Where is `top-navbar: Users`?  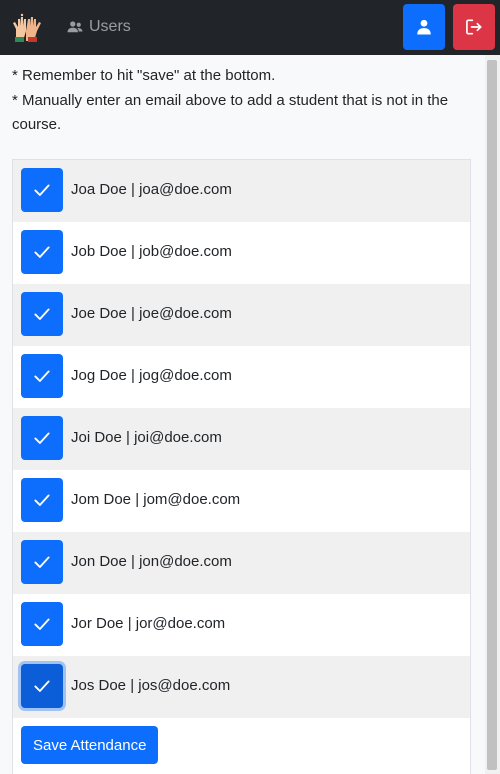 top-navbar: Users is located at coordinates (250, 27).